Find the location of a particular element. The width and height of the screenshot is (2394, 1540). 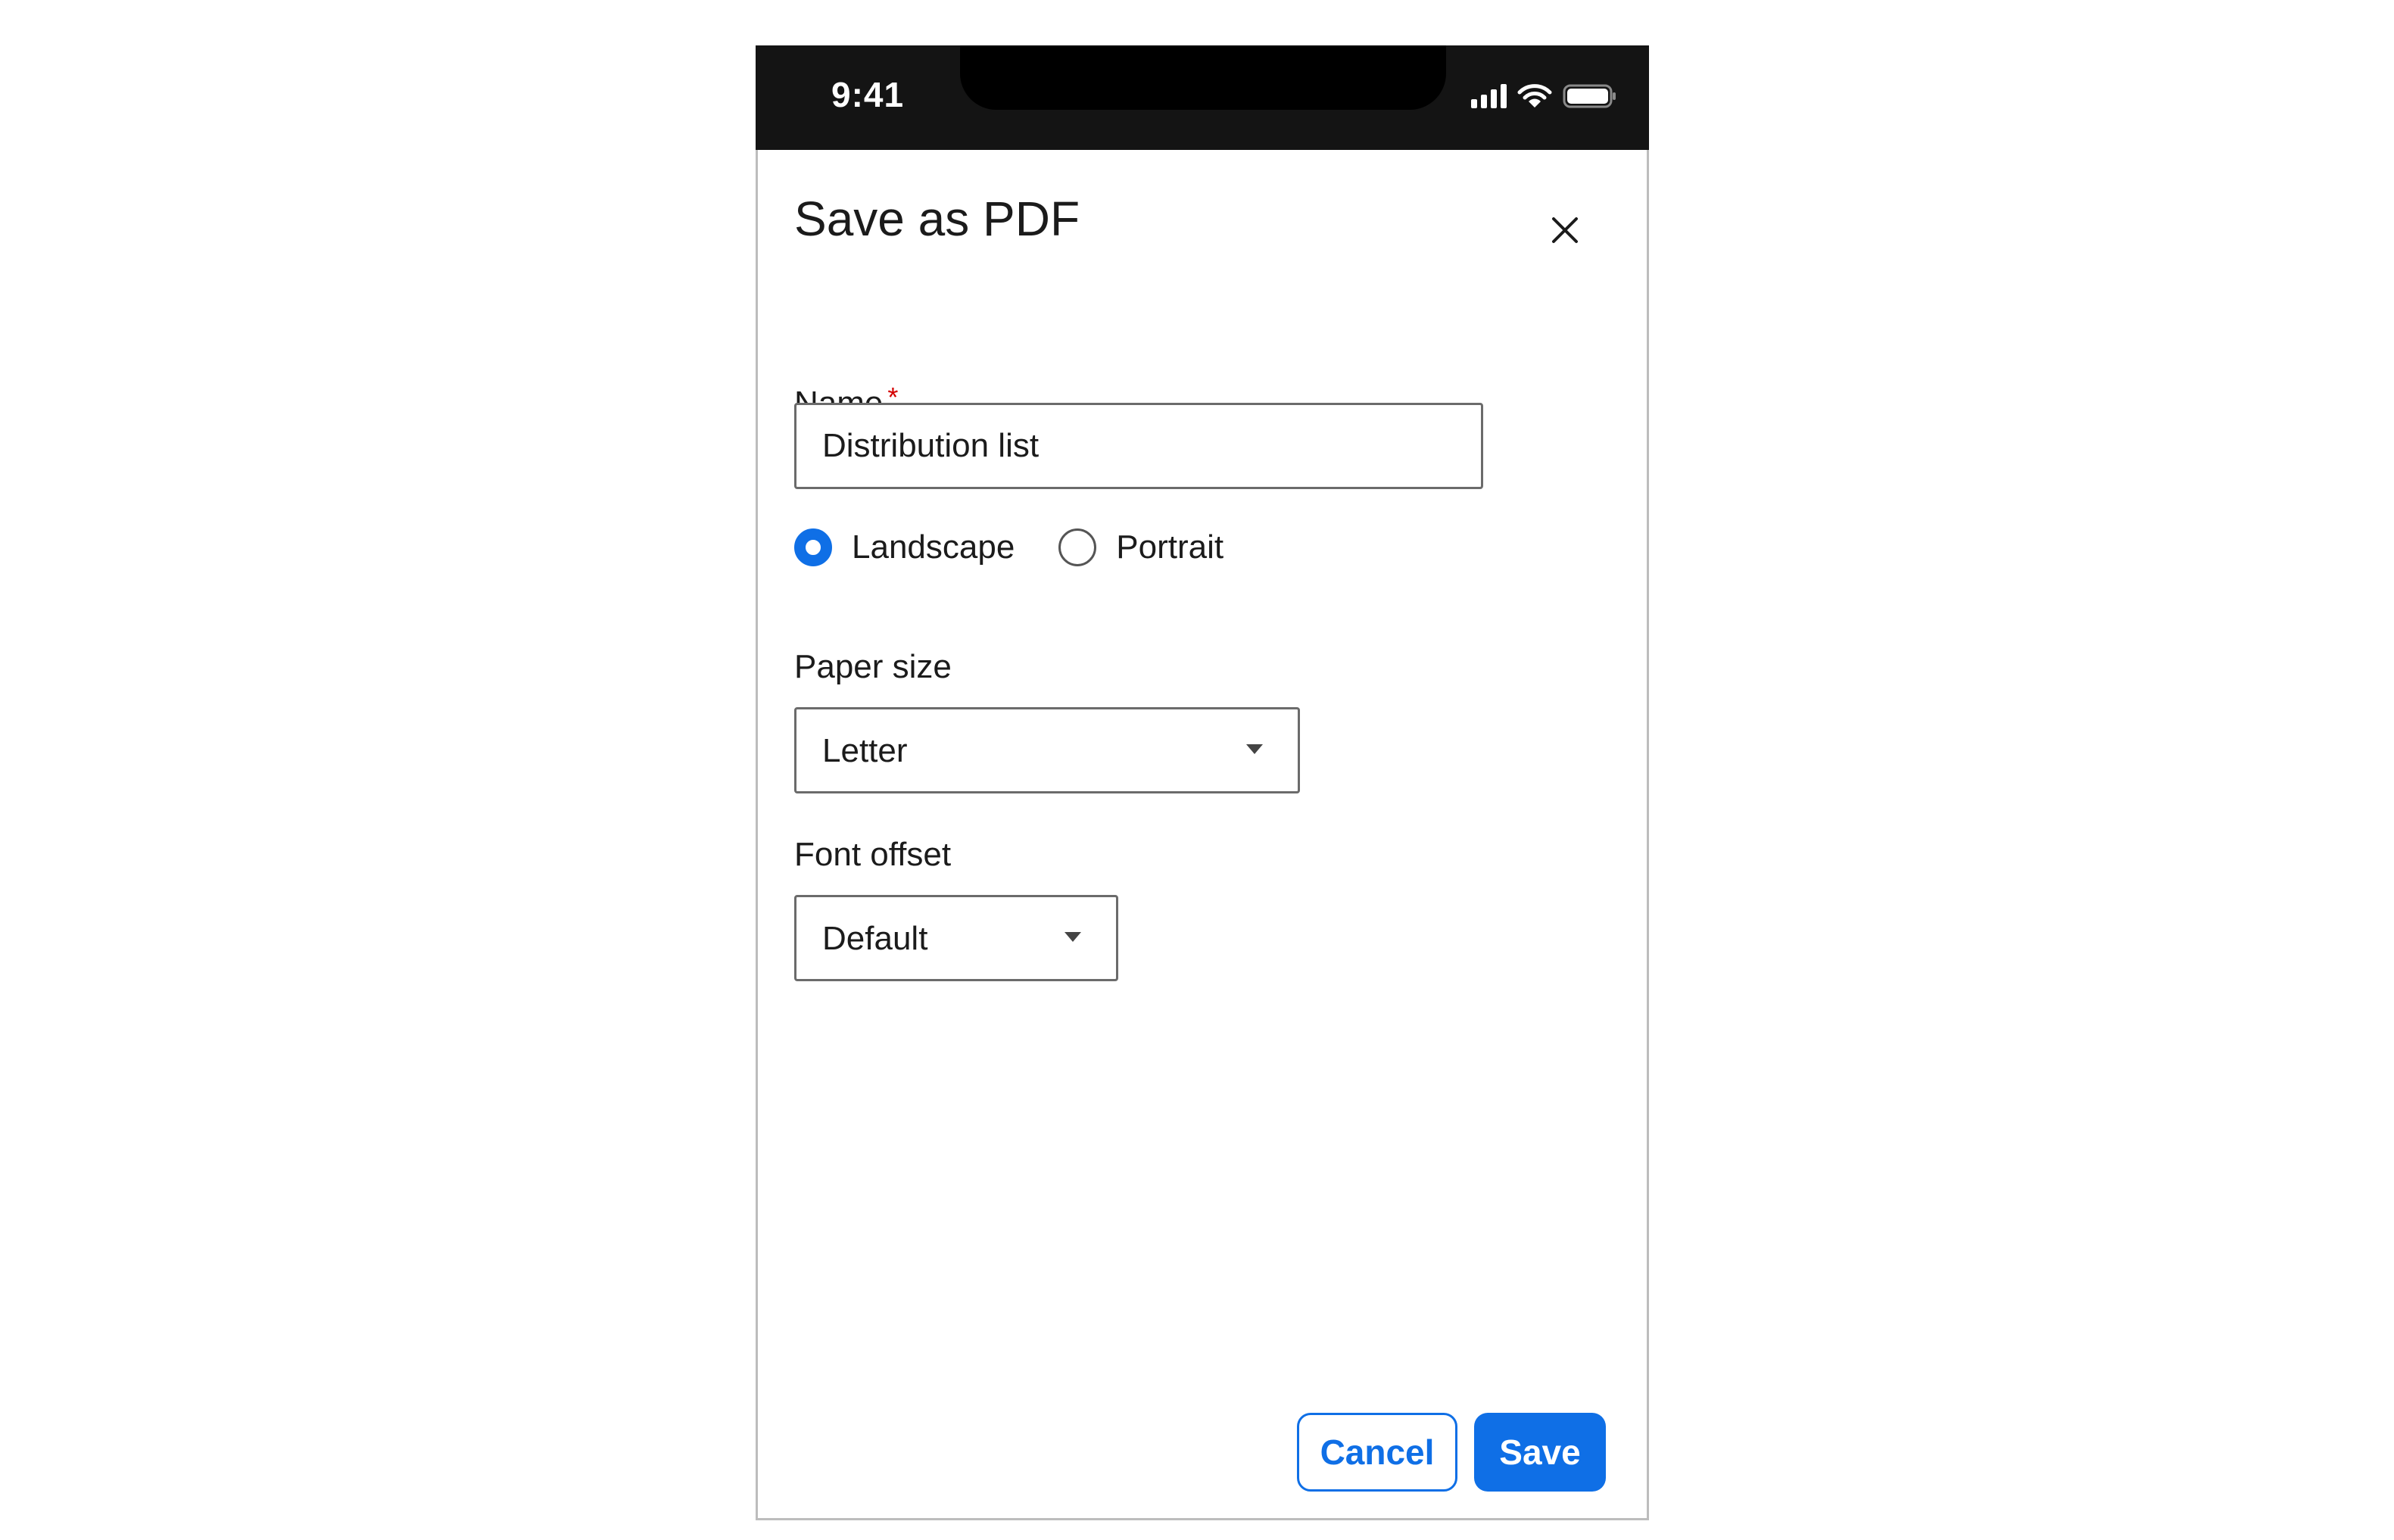

status-time: 9:41 is located at coordinates (868, 94).